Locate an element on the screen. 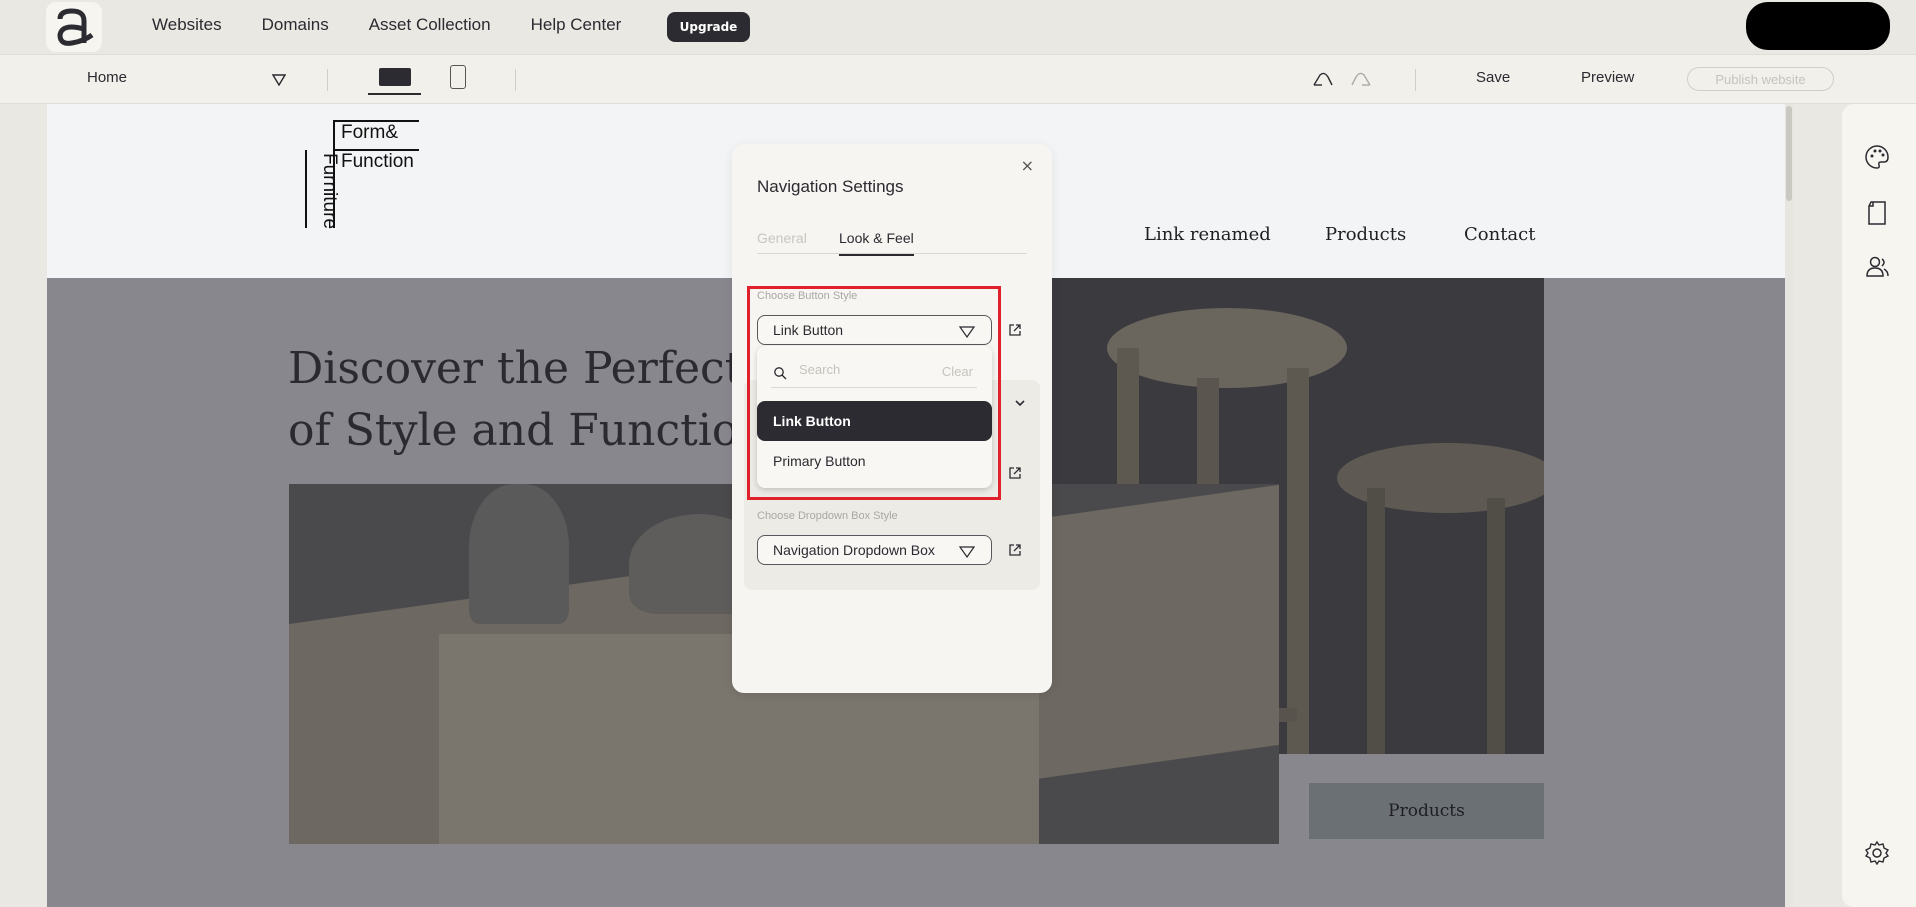 The width and height of the screenshot is (1916, 907). dropdown-box-style-value: Navigation Dropdown Box is located at coordinates (854, 550).